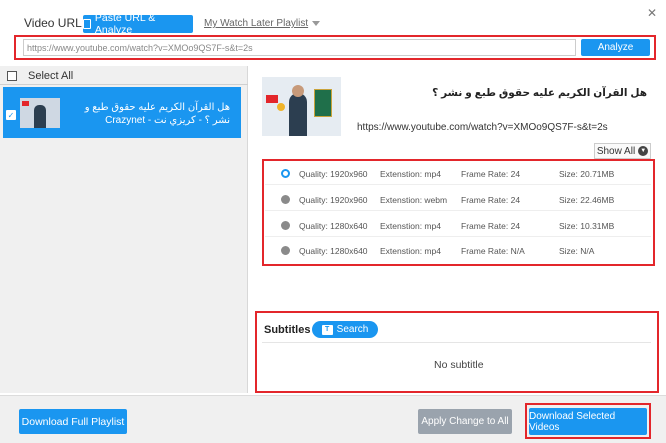 Image resolution: width=666 pixels, height=443 pixels. I want to click on chevron-down-icon, so click(316, 23).